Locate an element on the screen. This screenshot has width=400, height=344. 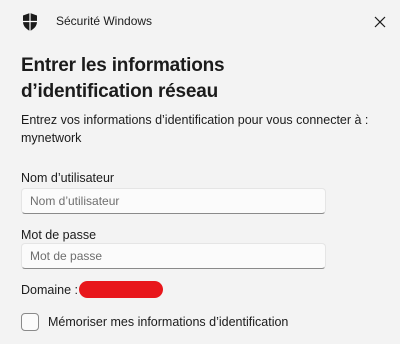
domain-label: Domaine : is located at coordinates (49, 290).